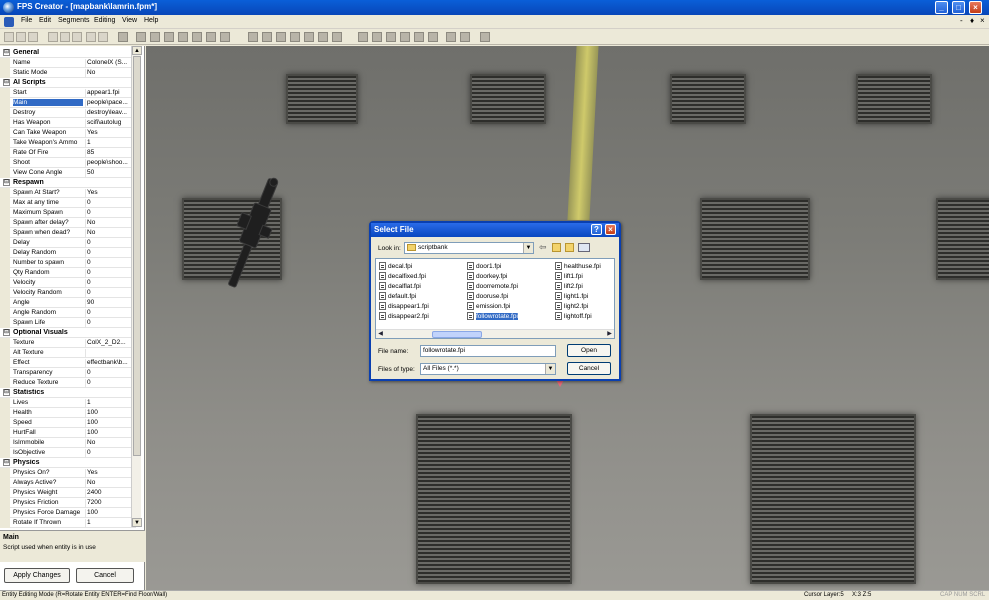  I want to click on scroll-up-icon: ▲, so click(137, 50).